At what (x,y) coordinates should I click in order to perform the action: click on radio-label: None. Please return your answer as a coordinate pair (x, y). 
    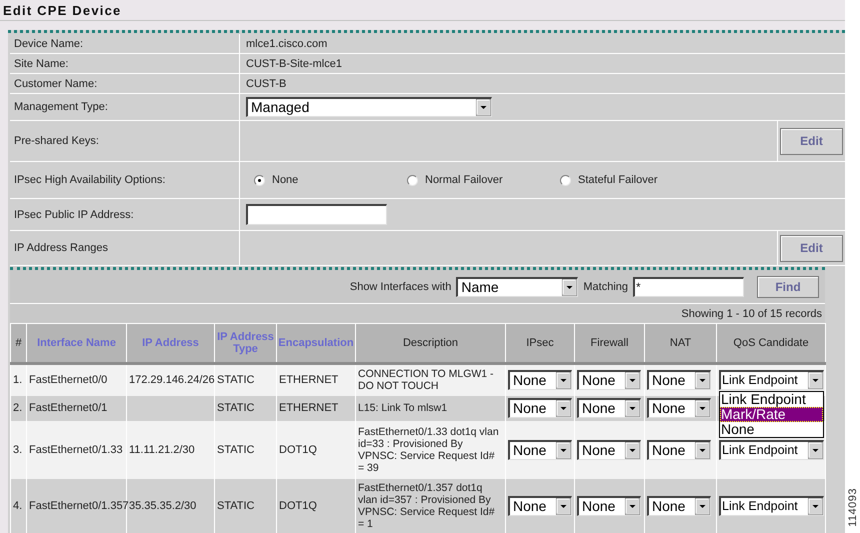
    Looking at the image, I should click on (285, 180).